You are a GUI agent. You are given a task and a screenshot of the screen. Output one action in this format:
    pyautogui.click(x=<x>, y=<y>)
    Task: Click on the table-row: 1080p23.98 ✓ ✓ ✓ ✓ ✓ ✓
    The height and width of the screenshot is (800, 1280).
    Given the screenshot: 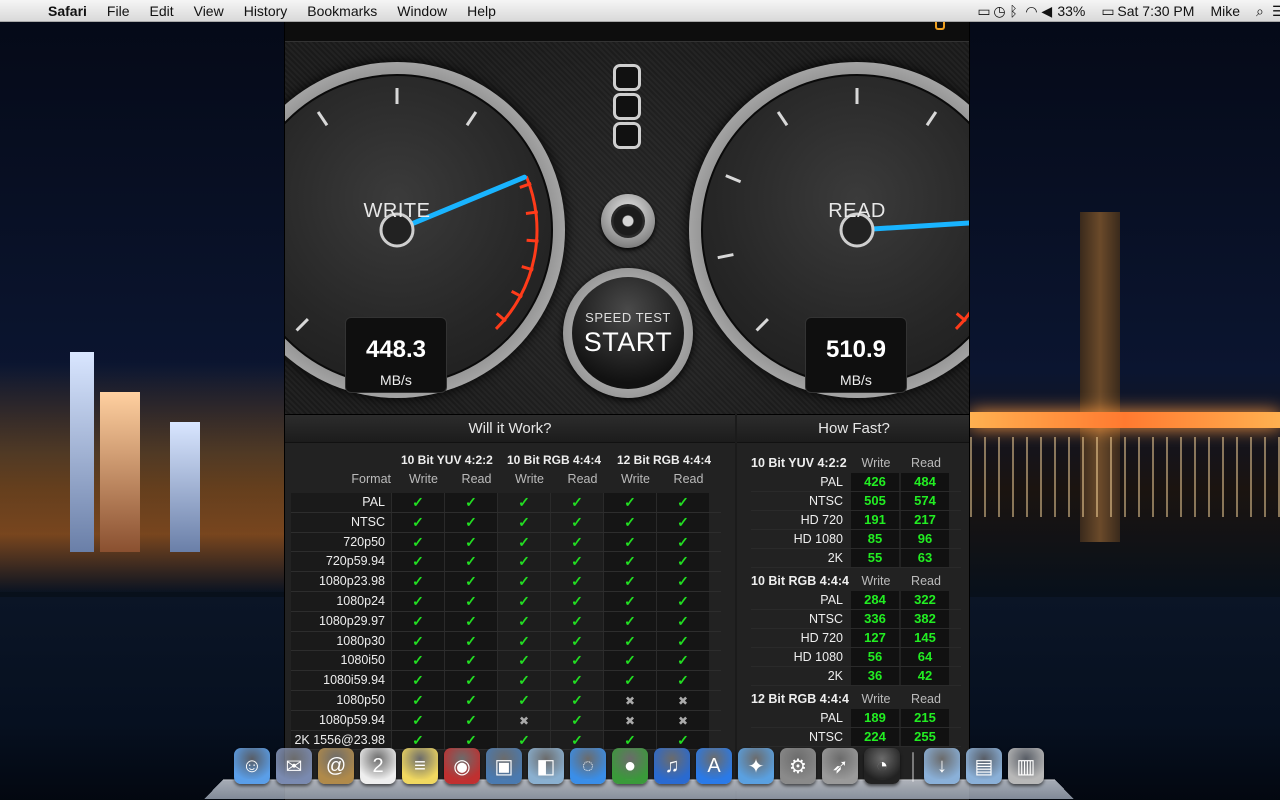 What is the action you would take?
    pyautogui.click(x=506, y=582)
    